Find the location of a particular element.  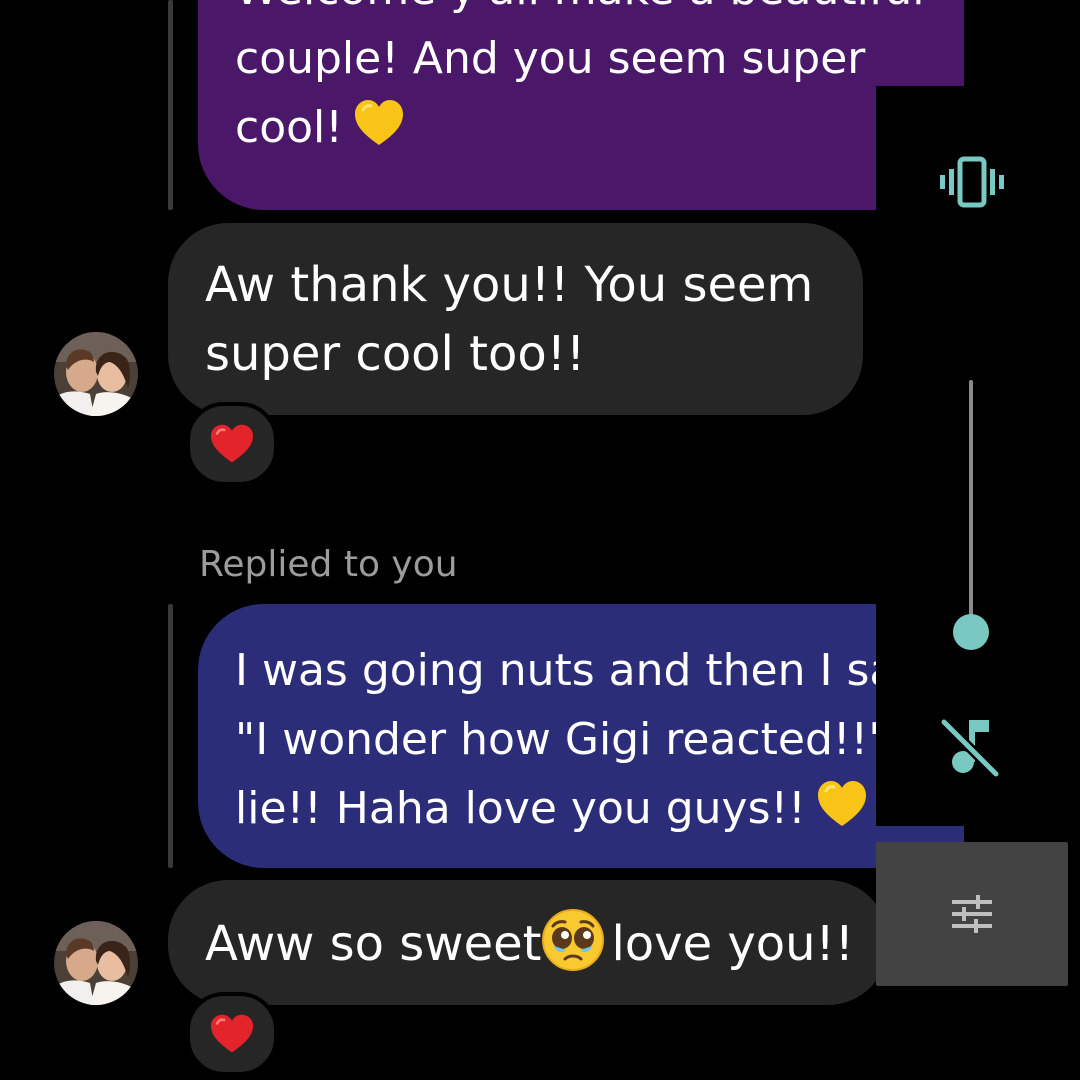

volume-slider-track is located at coordinates (971, 506).